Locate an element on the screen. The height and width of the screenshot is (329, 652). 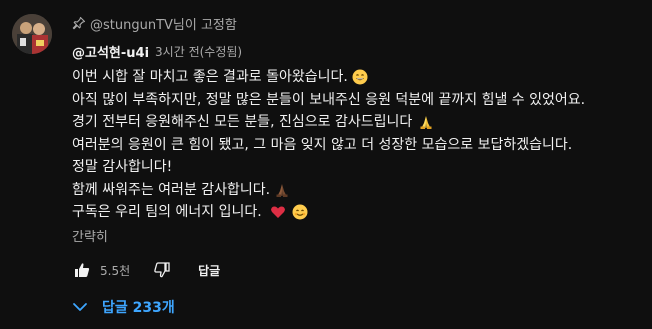
pinned-label: @stungunTV님이 고정함 is located at coordinates (154, 23).